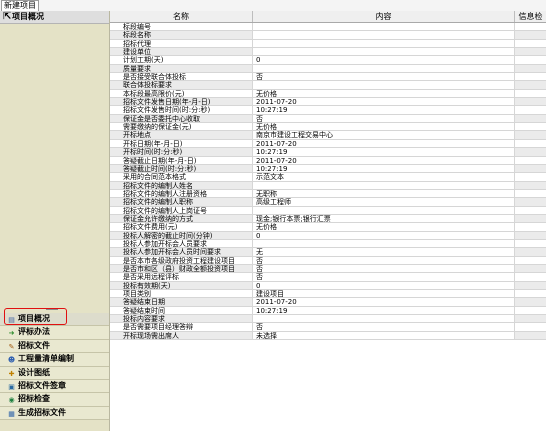  I want to click on table-row: 保证金允许缴纳的方式 现金;银行本票;银行汇票, so click(328, 219).